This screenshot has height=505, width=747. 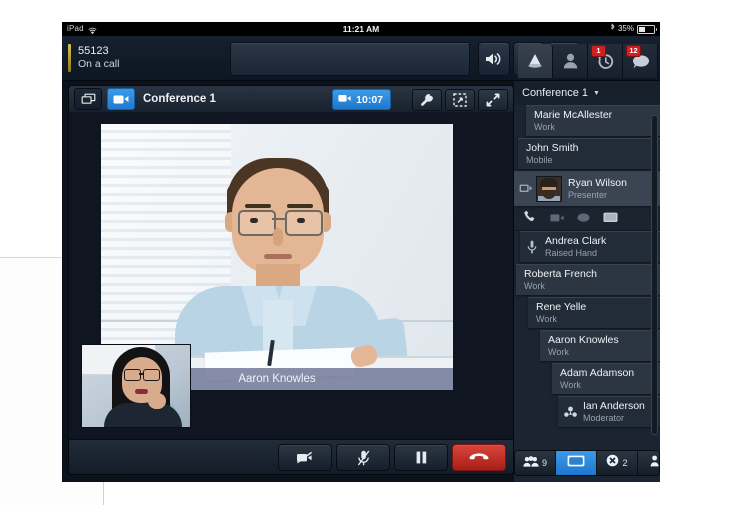 What do you see at coordinates (277, 379) in the screenshot?
I see `active-speaker-name: Aaron Knowles` at bounding box center [277, 379].